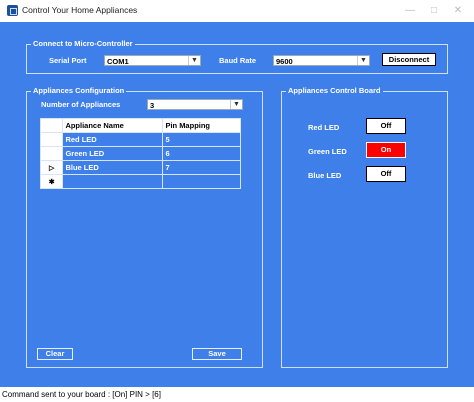  I want to click on number-of-appliances-select: 3 ▼, so click(195, 104).